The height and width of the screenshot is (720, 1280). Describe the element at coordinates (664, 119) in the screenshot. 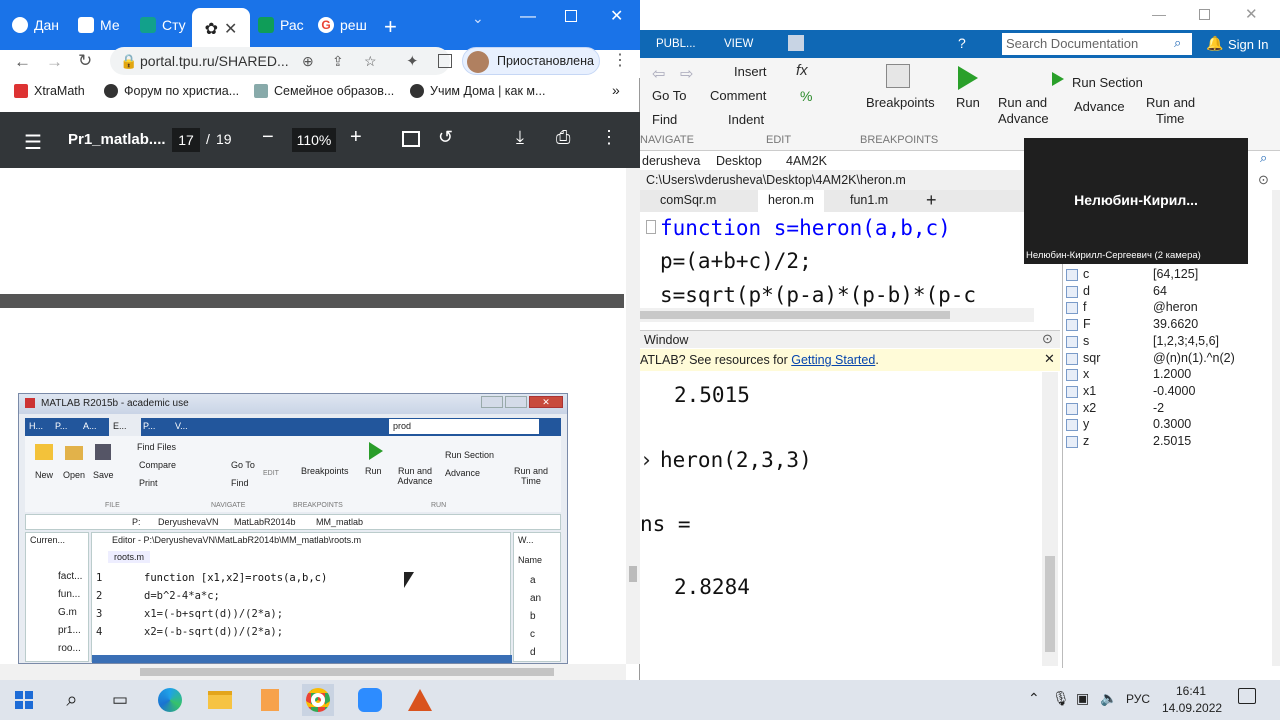

I see `find-button: Find` at that location.